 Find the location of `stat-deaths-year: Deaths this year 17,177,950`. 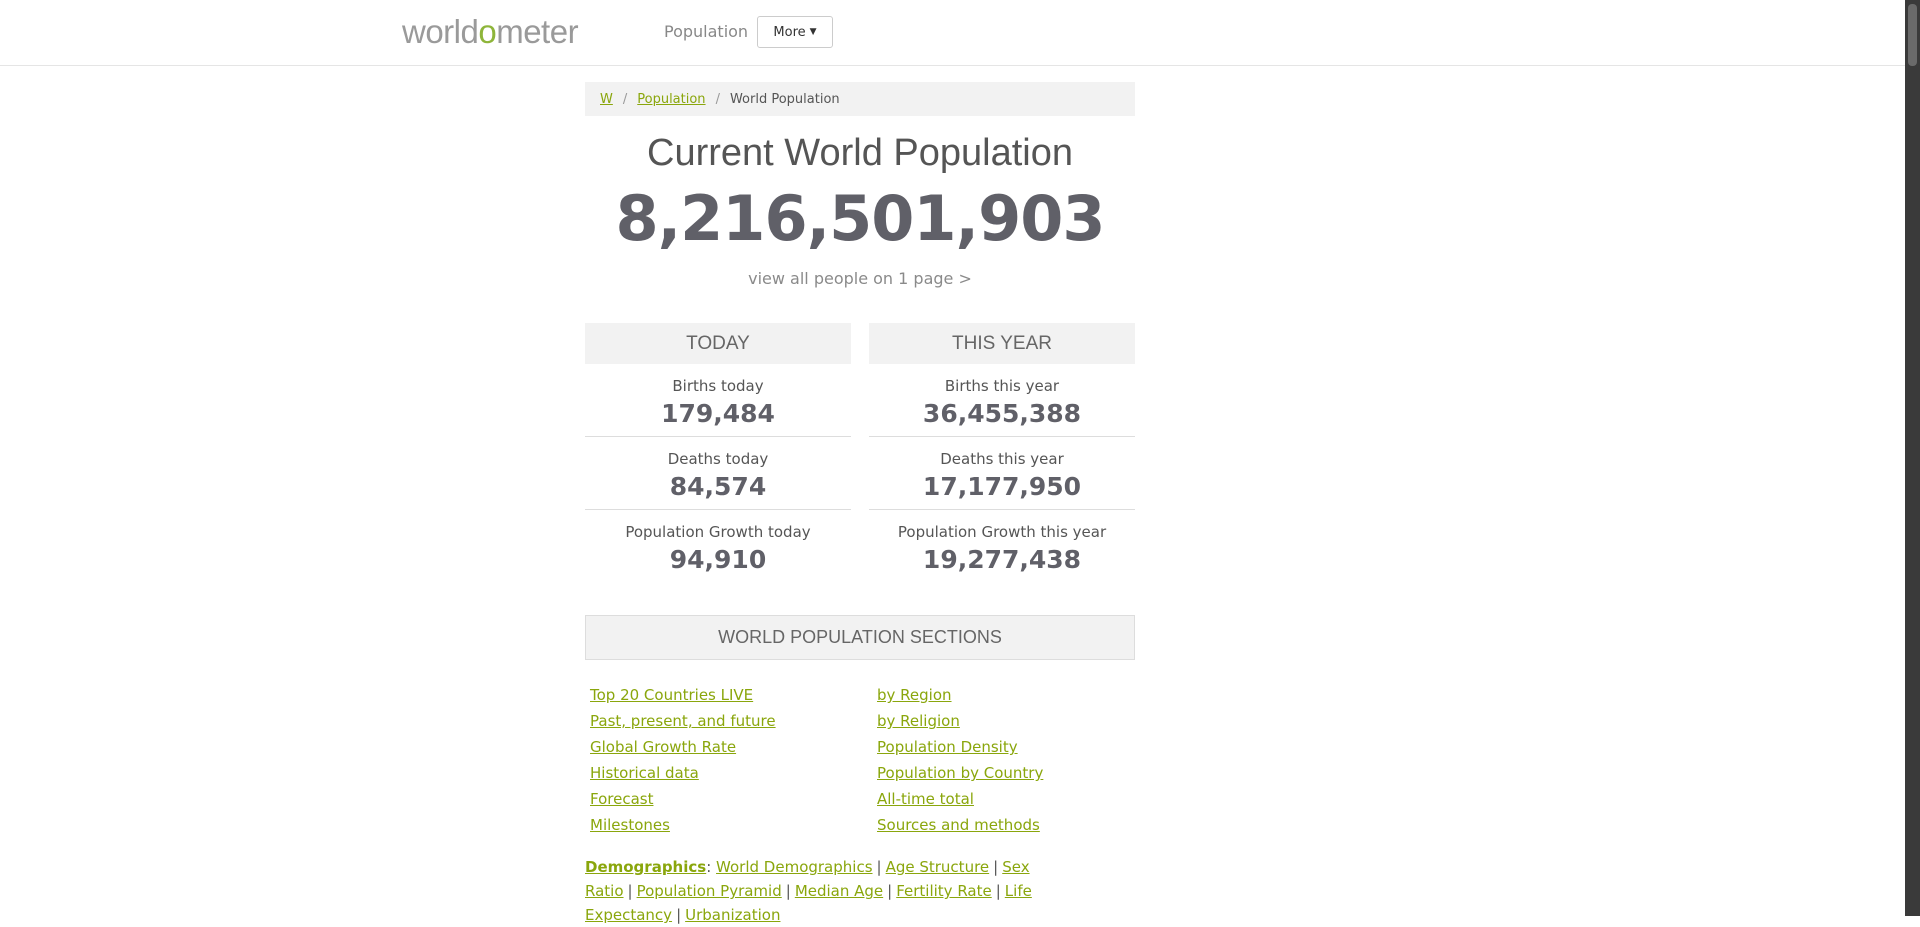

stat-deaths-year: Deaths this year 17,177,950 is located at coordinates (1002, 473).